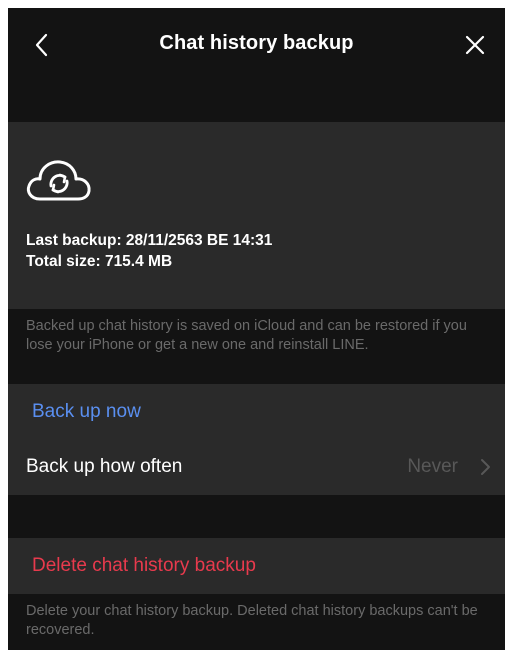 This screenshot has height=650, width=511. I want to click on page-title: Chat history backup, so click(256, 43).